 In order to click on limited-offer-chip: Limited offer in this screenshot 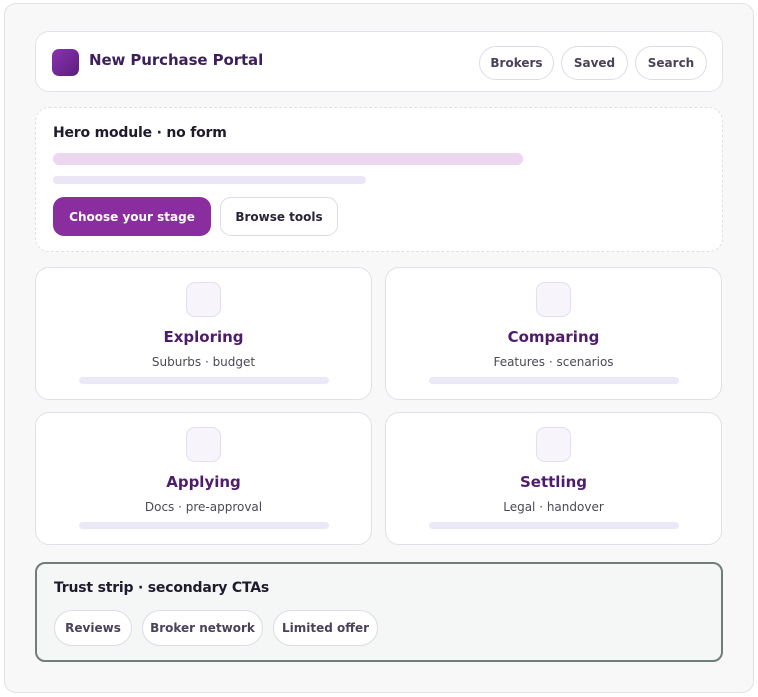, I will do `click(325, 628)`.